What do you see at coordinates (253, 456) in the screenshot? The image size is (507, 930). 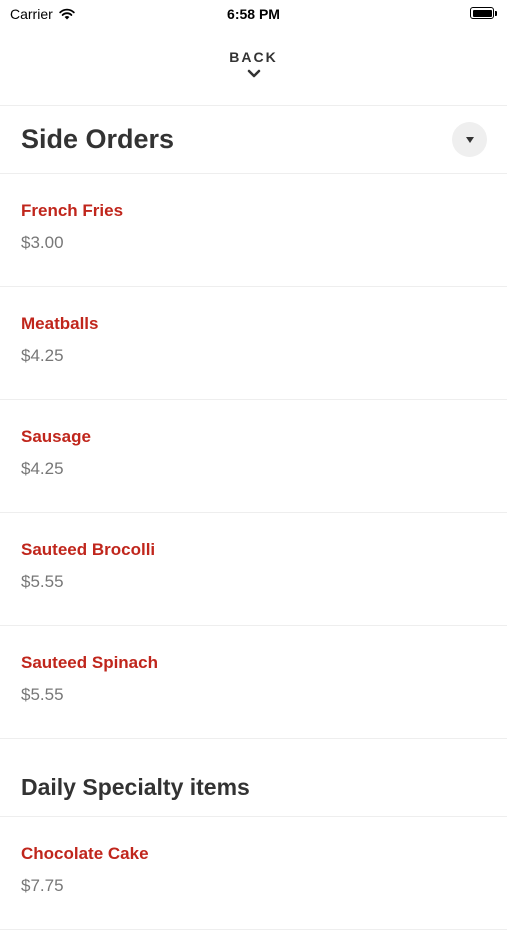 I see `menu-item: Sausage $4.25` at bounding box center [253, 456].